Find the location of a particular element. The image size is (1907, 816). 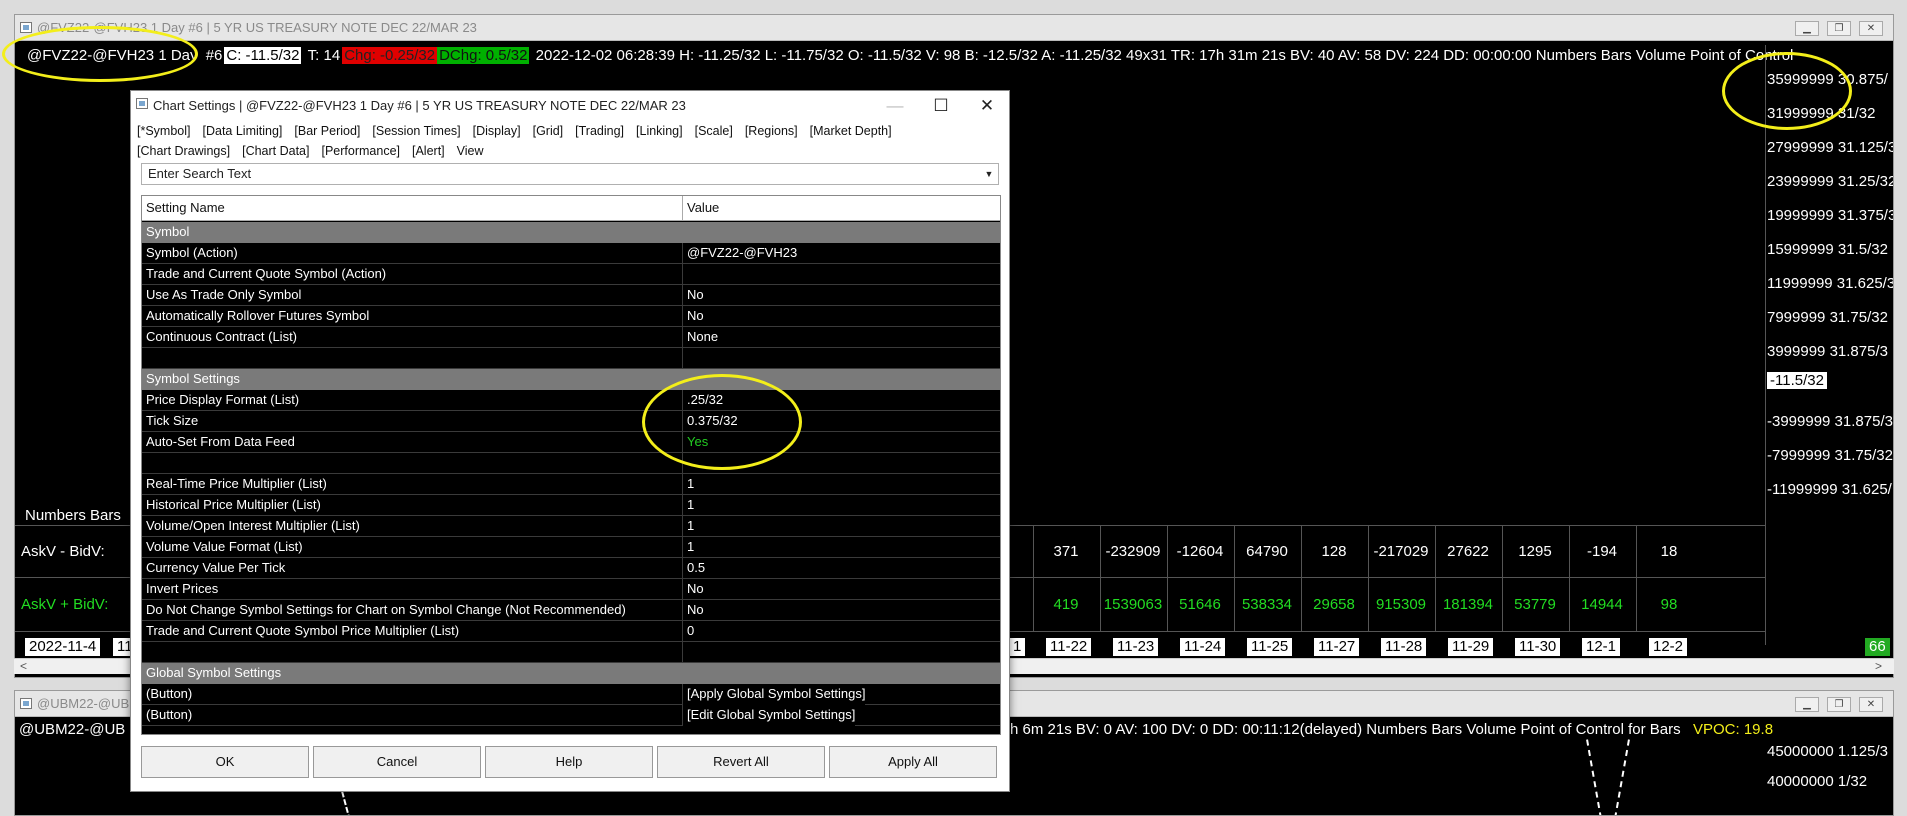

setting-name: Auto-Set From Data Feed is located at coordinates (220, 441).